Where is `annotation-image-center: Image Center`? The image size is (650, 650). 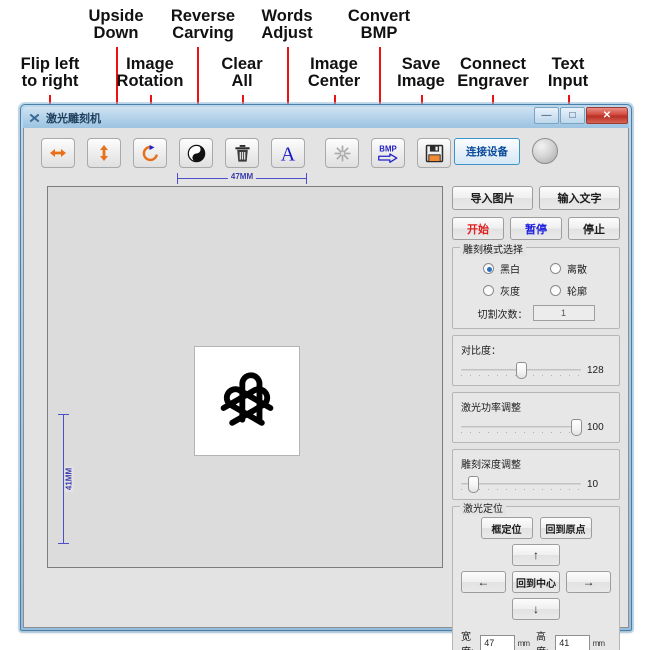 annotation-image-center: Image Center is located at coordinates (334, 73).